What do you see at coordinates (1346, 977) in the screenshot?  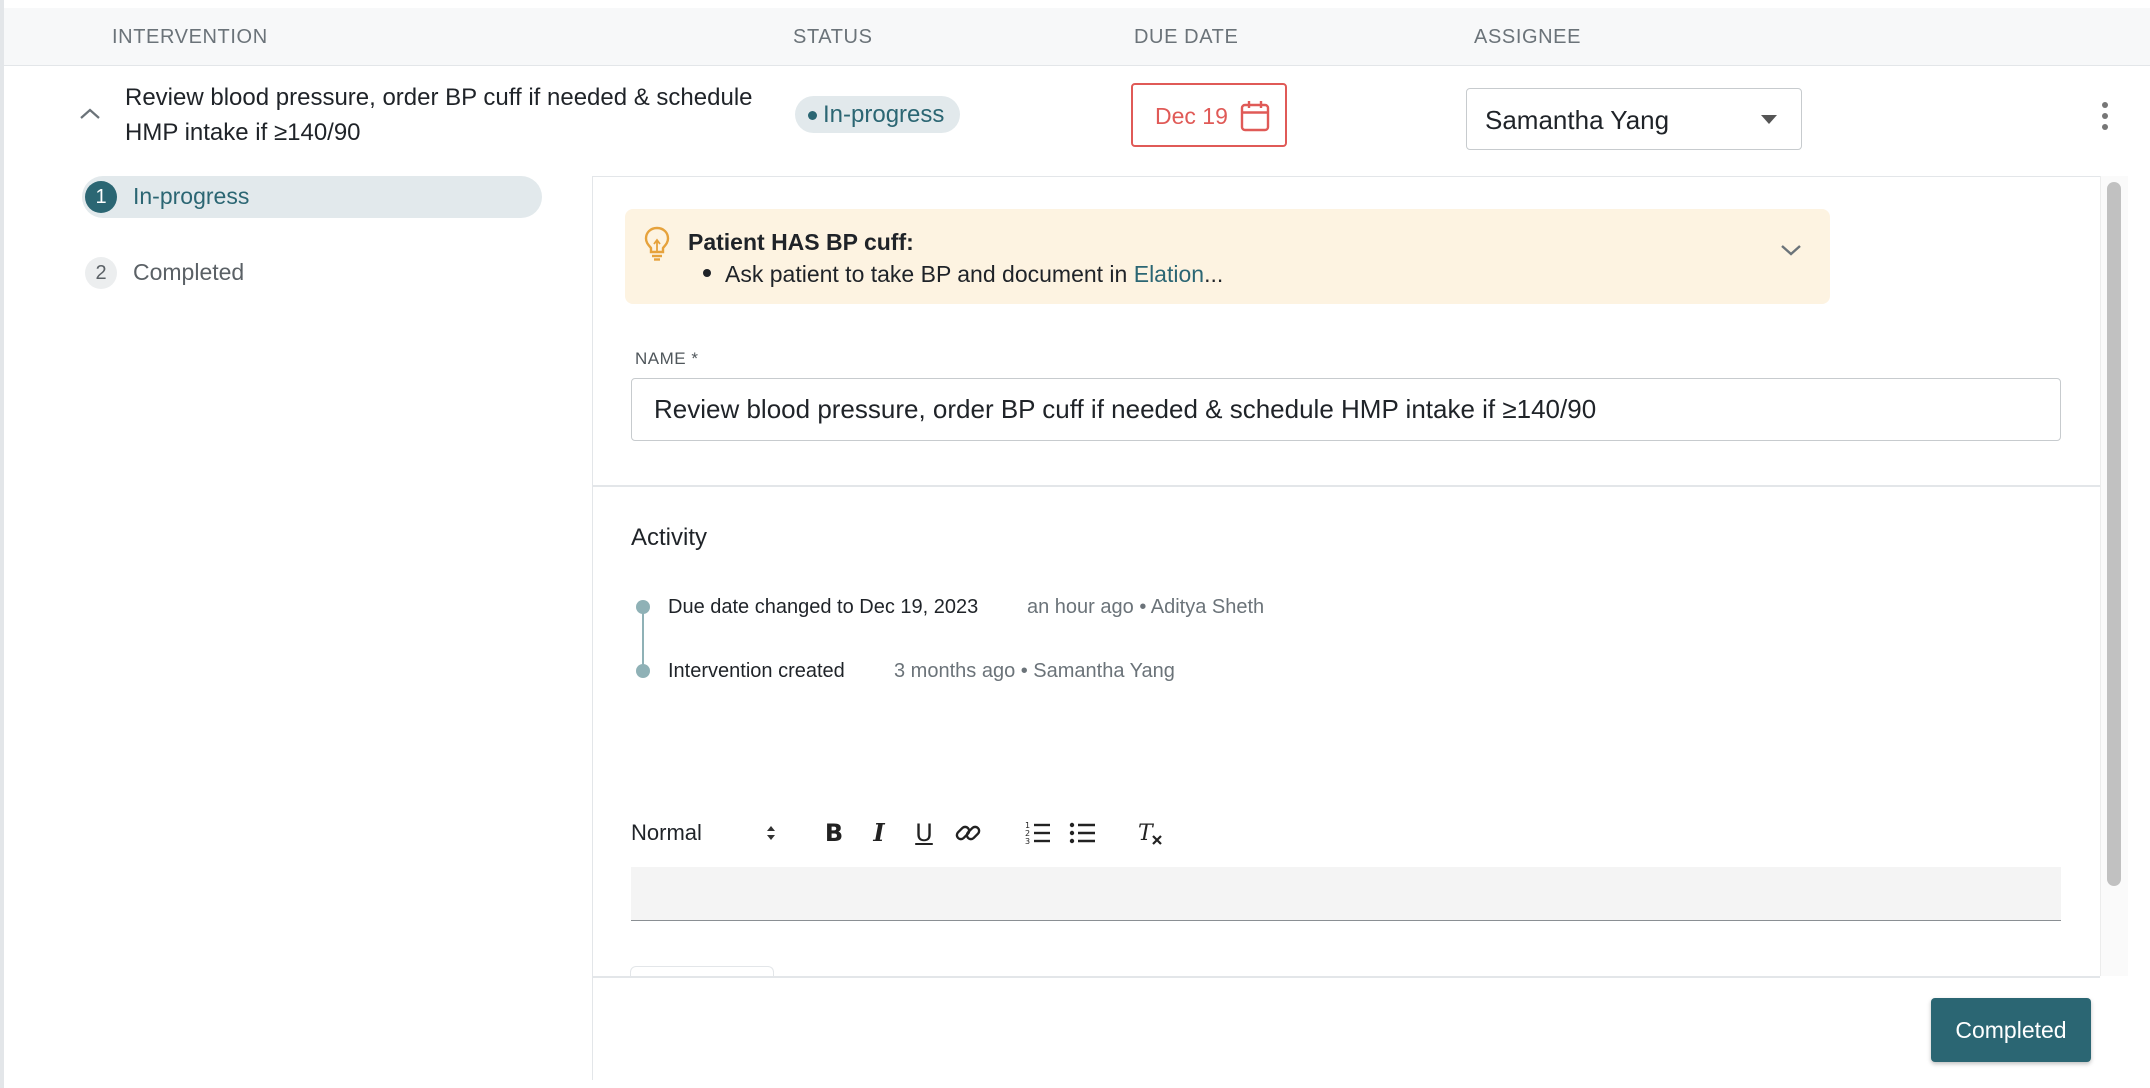 I see `footer-divider` at bounding box center [1346, 977].